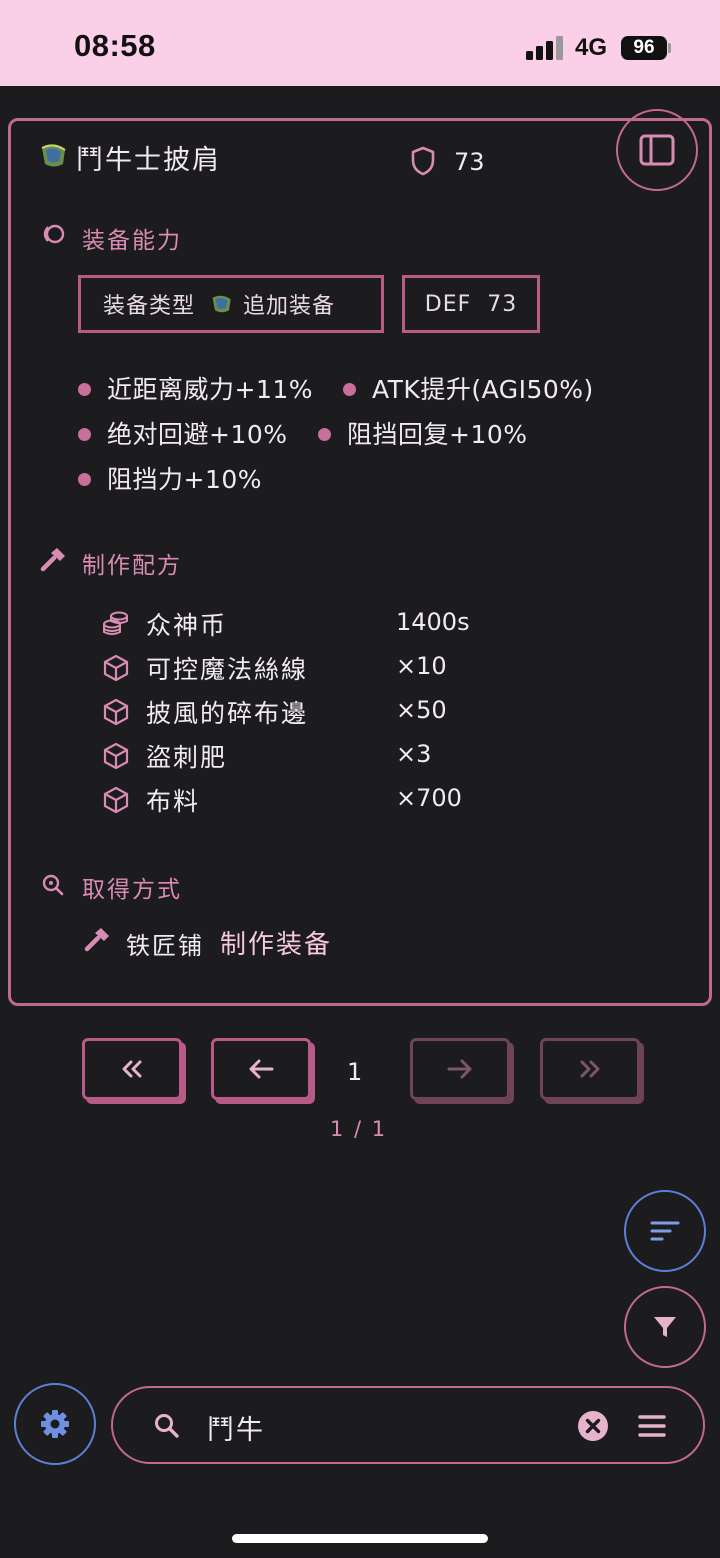 This screenshot has width=720, height=1558. What do you see at coordinates (644, 48) in the screenshot?
I see `battery-level: 96` at bounding box center [644, 48].